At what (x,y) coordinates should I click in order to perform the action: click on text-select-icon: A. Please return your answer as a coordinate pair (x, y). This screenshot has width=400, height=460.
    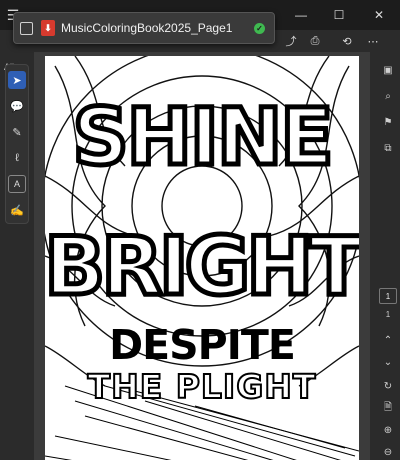
    Looking at the image, I should click on (17, 184).